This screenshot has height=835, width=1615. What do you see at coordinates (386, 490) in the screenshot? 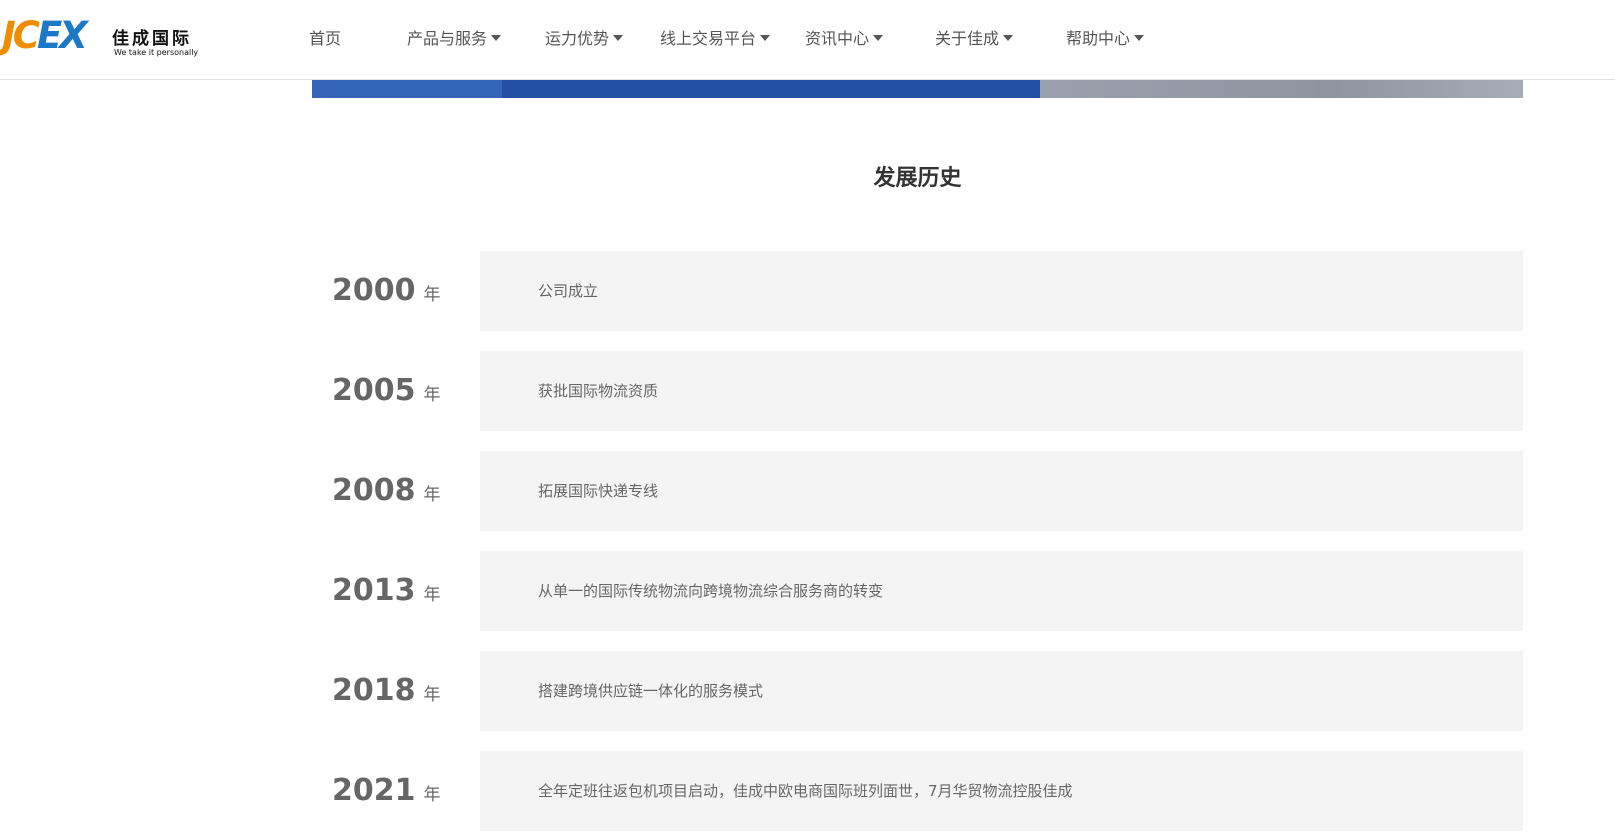
I see `timeline-year: 2008 年` at bounding box center [386, 490].